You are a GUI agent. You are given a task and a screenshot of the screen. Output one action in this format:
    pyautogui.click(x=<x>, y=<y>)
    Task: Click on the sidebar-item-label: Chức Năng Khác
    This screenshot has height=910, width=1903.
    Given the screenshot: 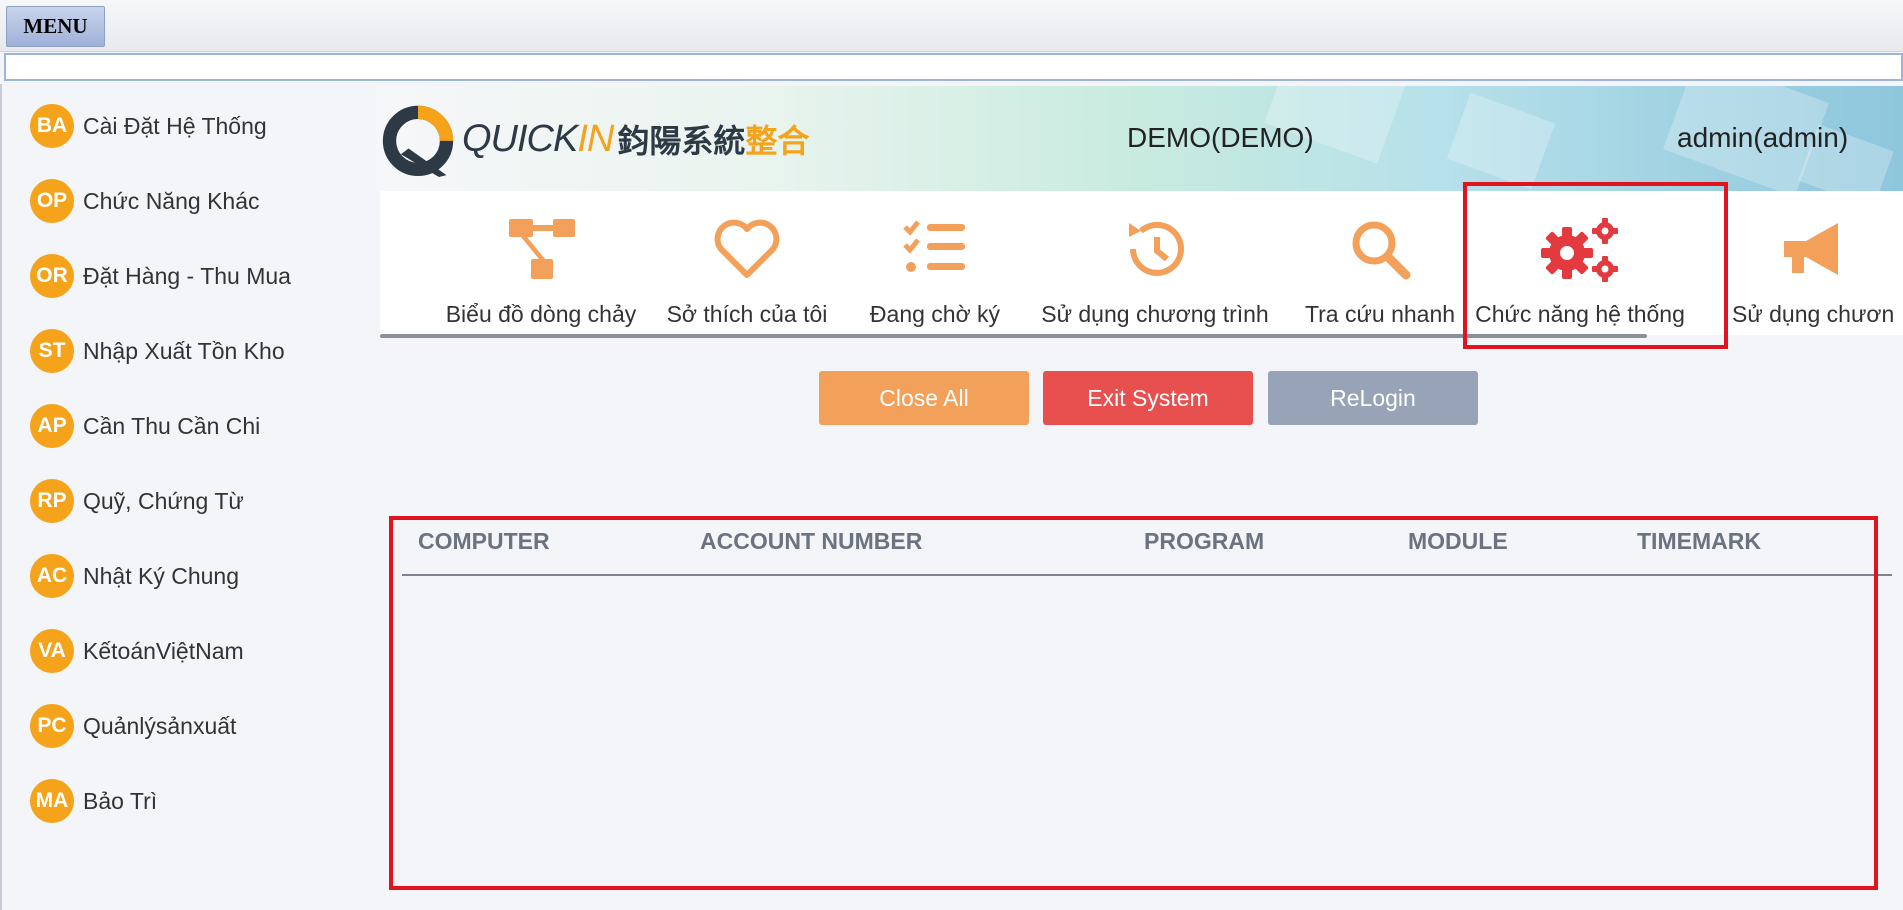 What is the action you would take?
    pyautogui.click(x=171, y=200)
    